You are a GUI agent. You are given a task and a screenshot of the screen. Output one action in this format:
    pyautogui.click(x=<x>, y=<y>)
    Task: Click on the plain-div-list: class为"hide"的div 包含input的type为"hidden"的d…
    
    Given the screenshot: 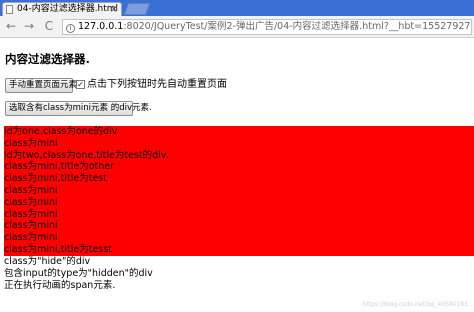 What is the action you would take?
    pyautogui.click(x=239, y=273)
    